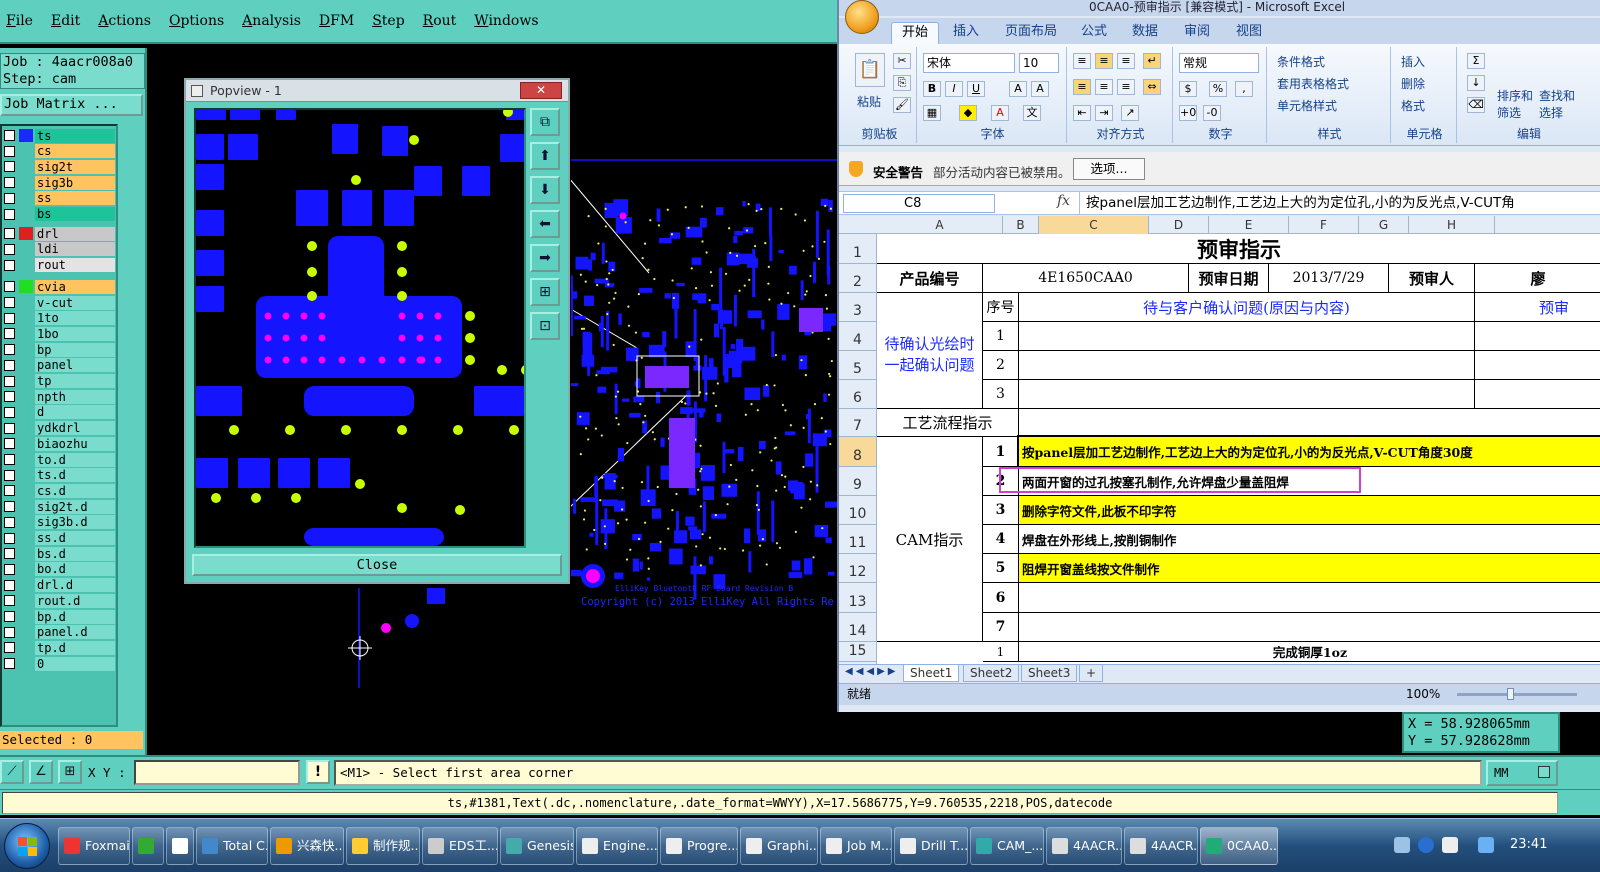  Describe the element at coordinates (545, 224) in the screenshot. I see `pan-left-icon: ⬅` at that location.